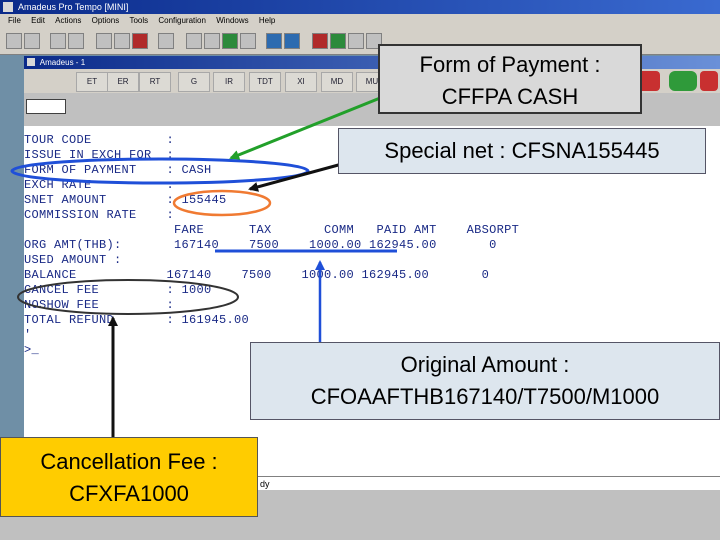  Describe the element at coordinates (360, 7) in the screenshot. I see `app-title-bar: Amadeus Pro Tempo [MINI]` at that location.